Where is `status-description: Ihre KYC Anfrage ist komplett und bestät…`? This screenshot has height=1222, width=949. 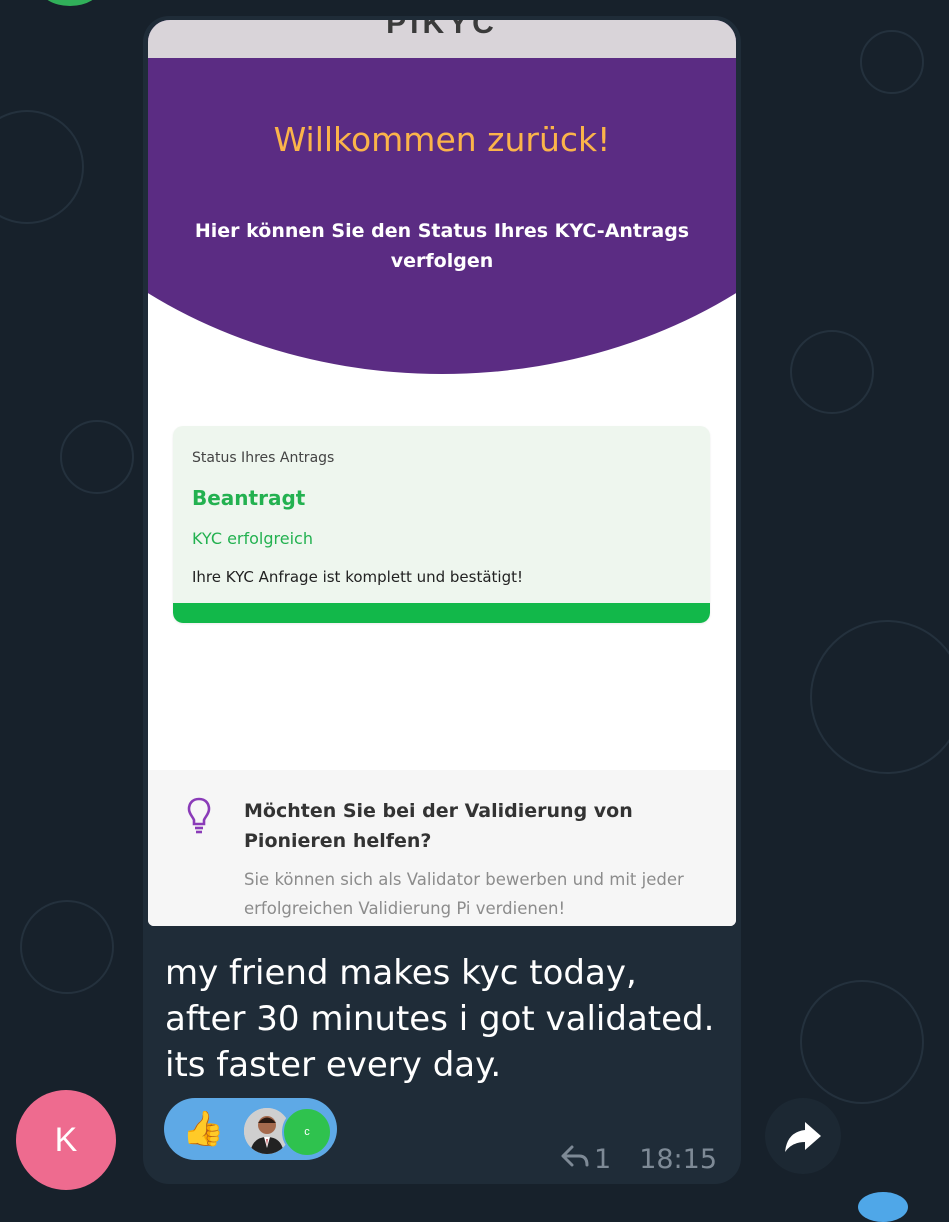
status-description: Ihre KYC Anfrage ist komplett und bestät… is located at coordinates (358, 577).